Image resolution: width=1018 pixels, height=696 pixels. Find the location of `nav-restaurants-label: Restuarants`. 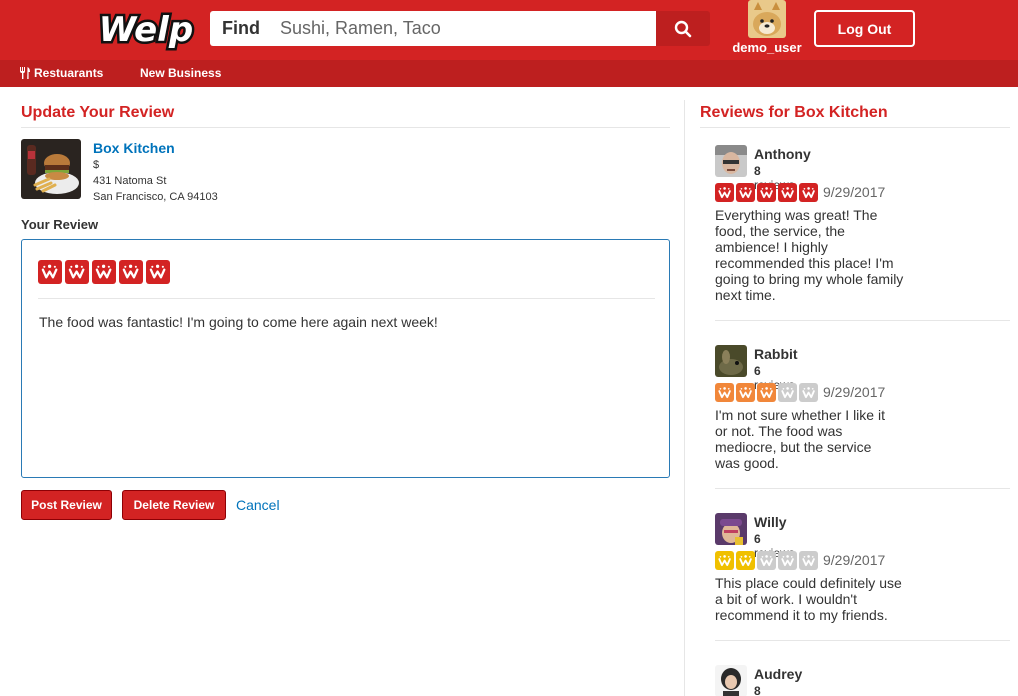

nav-restaurants-label: Restuarants is located at coordinates (69, 73).